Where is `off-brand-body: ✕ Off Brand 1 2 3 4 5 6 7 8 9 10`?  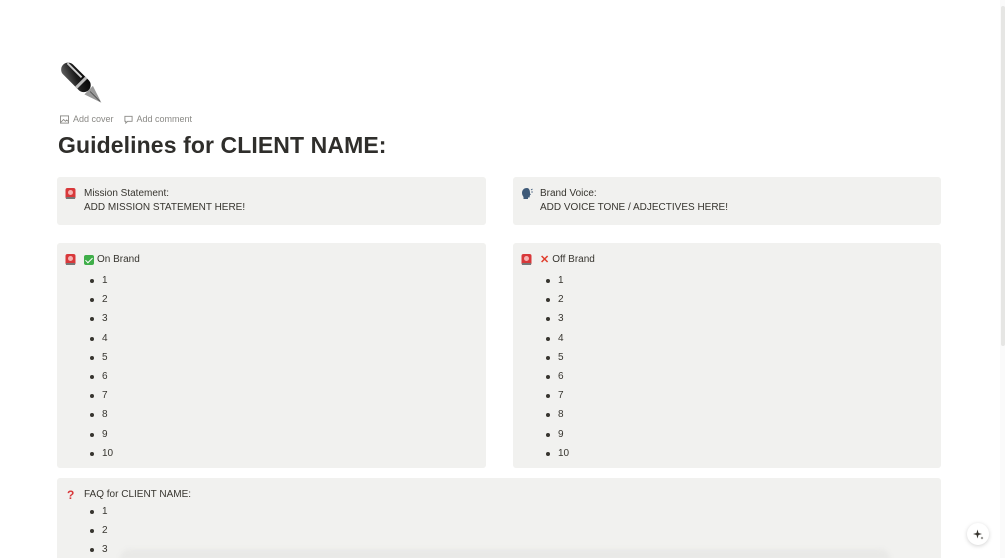 off-brand-body: ✕ Off Brand 1 2 3 4 5 6 7 8 9 10 is located at coordinates (567, 358).